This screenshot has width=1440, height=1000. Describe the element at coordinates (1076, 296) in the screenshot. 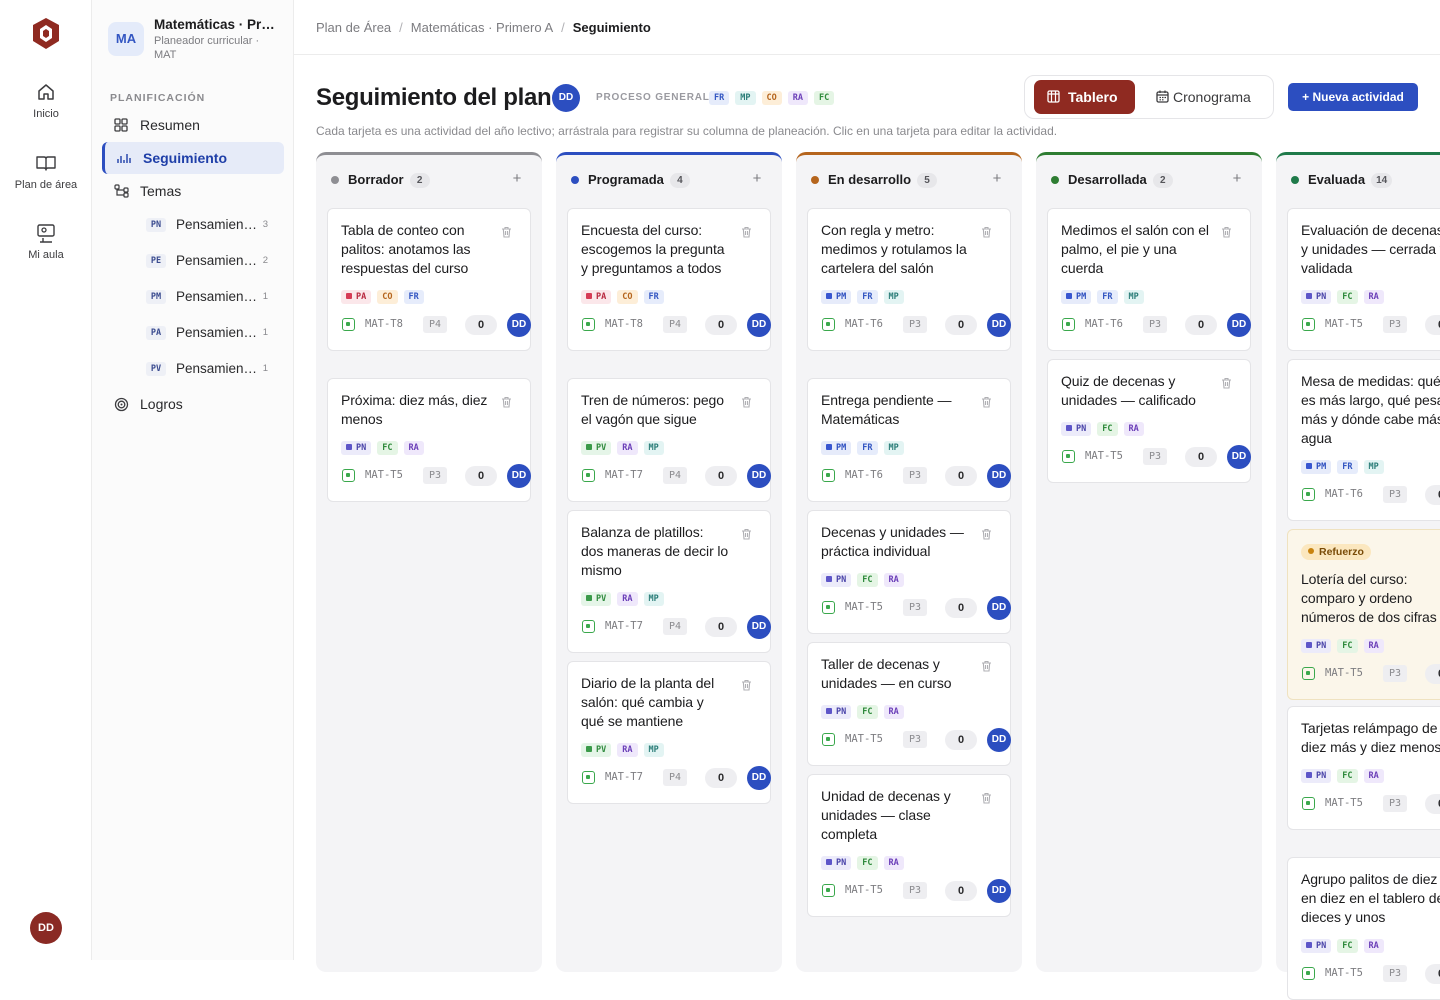

I see `thinking-type-chip: PM` at that location.